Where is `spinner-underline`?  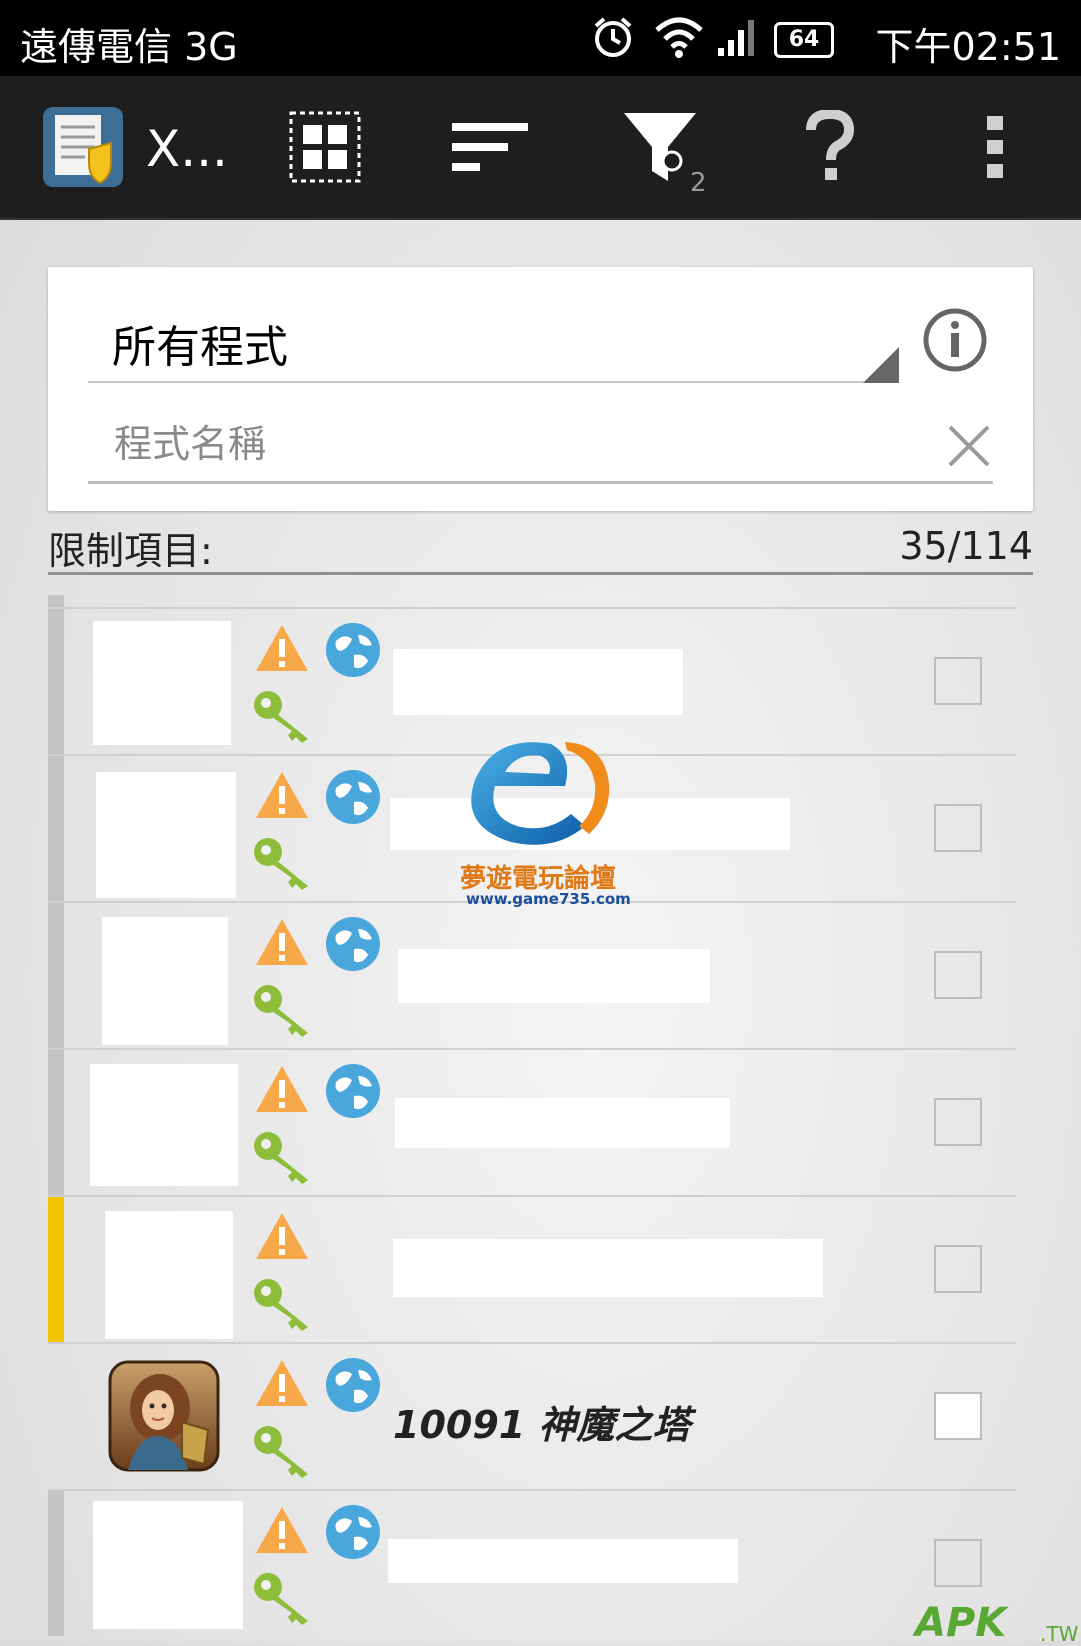 spinner-underline is located at coordinates (493, 382).